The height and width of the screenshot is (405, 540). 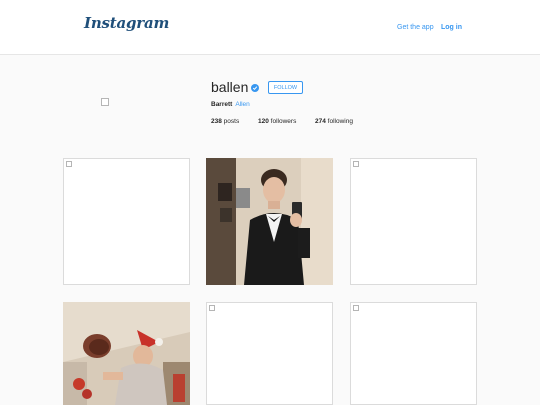 I want to click on followers-stat: 120 followers, so click(x=277, y=121).